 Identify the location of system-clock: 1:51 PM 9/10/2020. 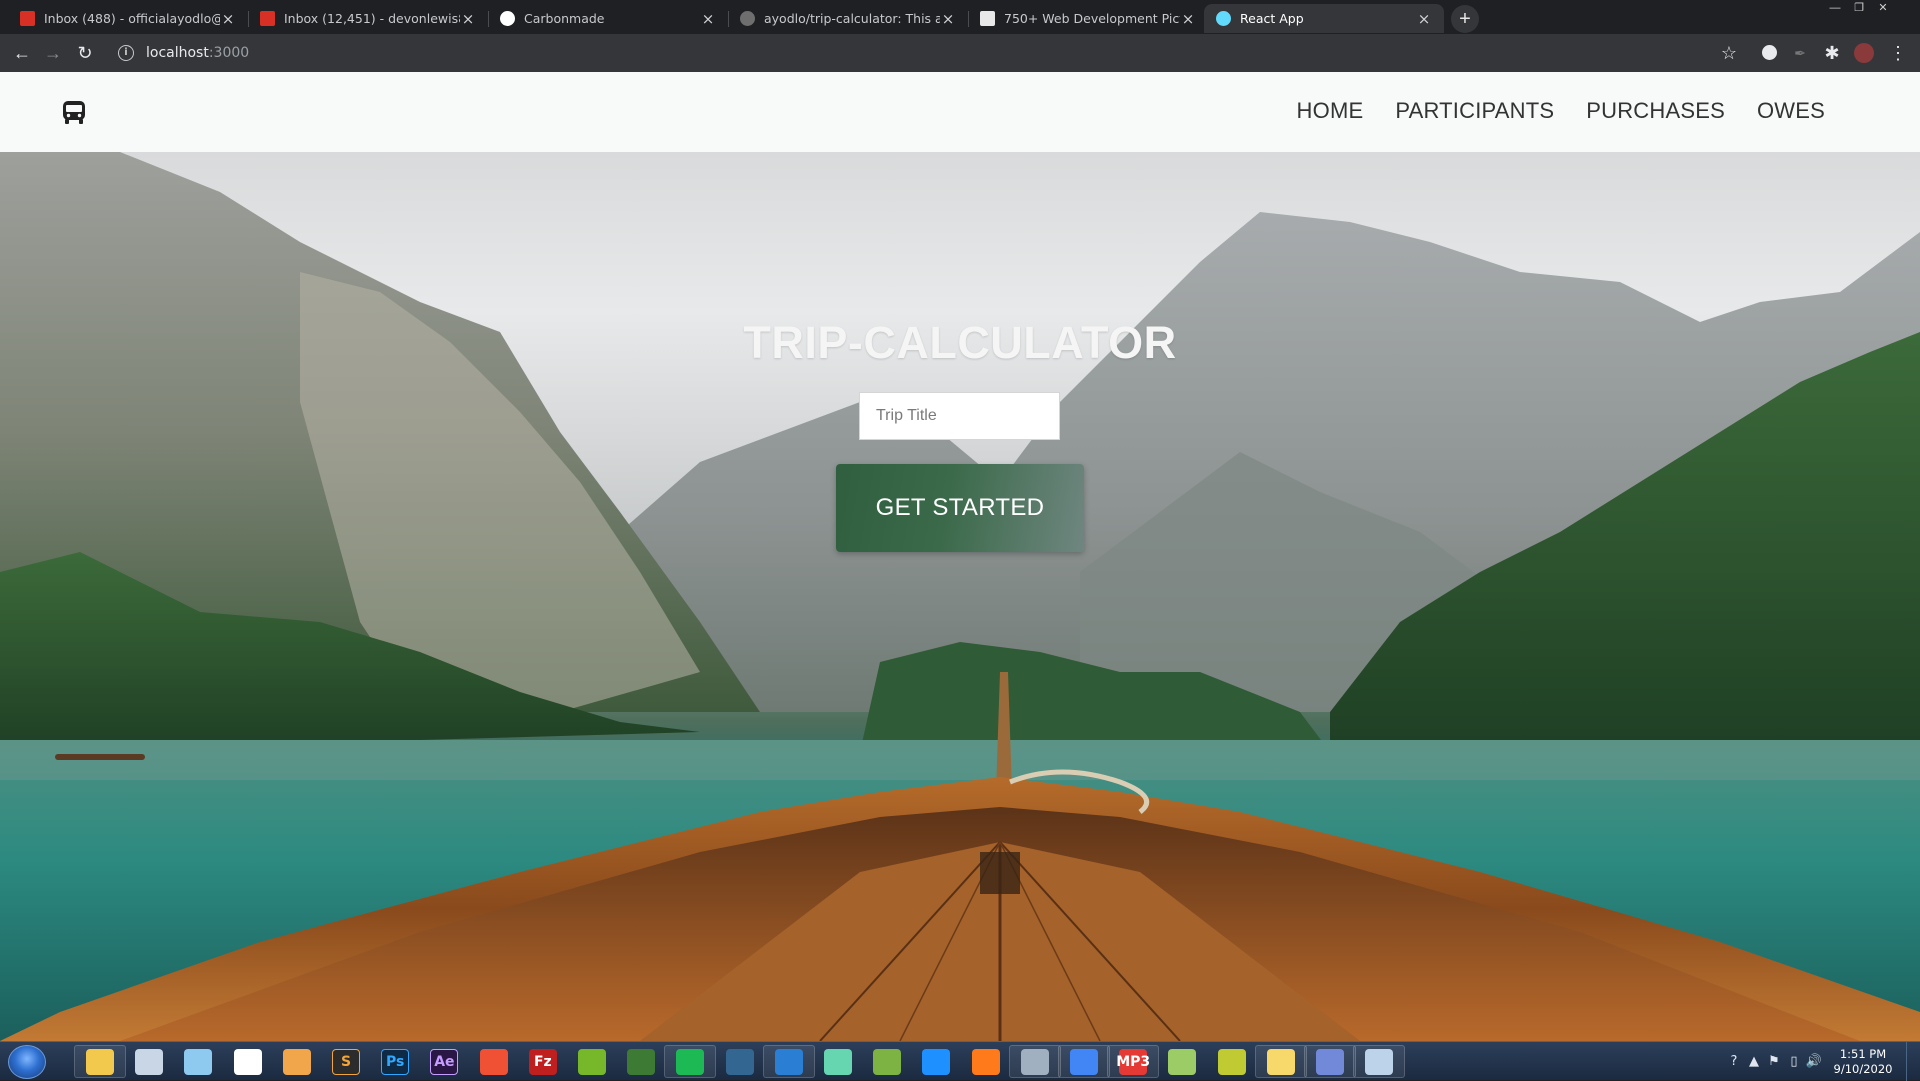
(1863, 1062).